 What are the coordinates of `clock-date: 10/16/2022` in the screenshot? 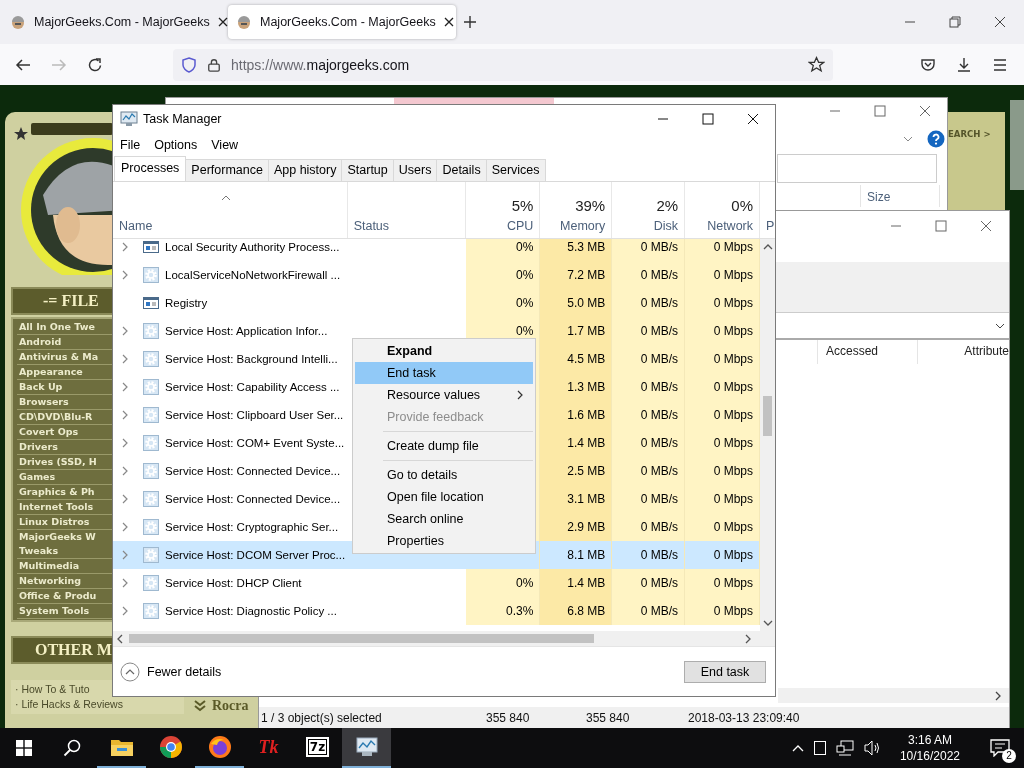 It's located at (929, 756).